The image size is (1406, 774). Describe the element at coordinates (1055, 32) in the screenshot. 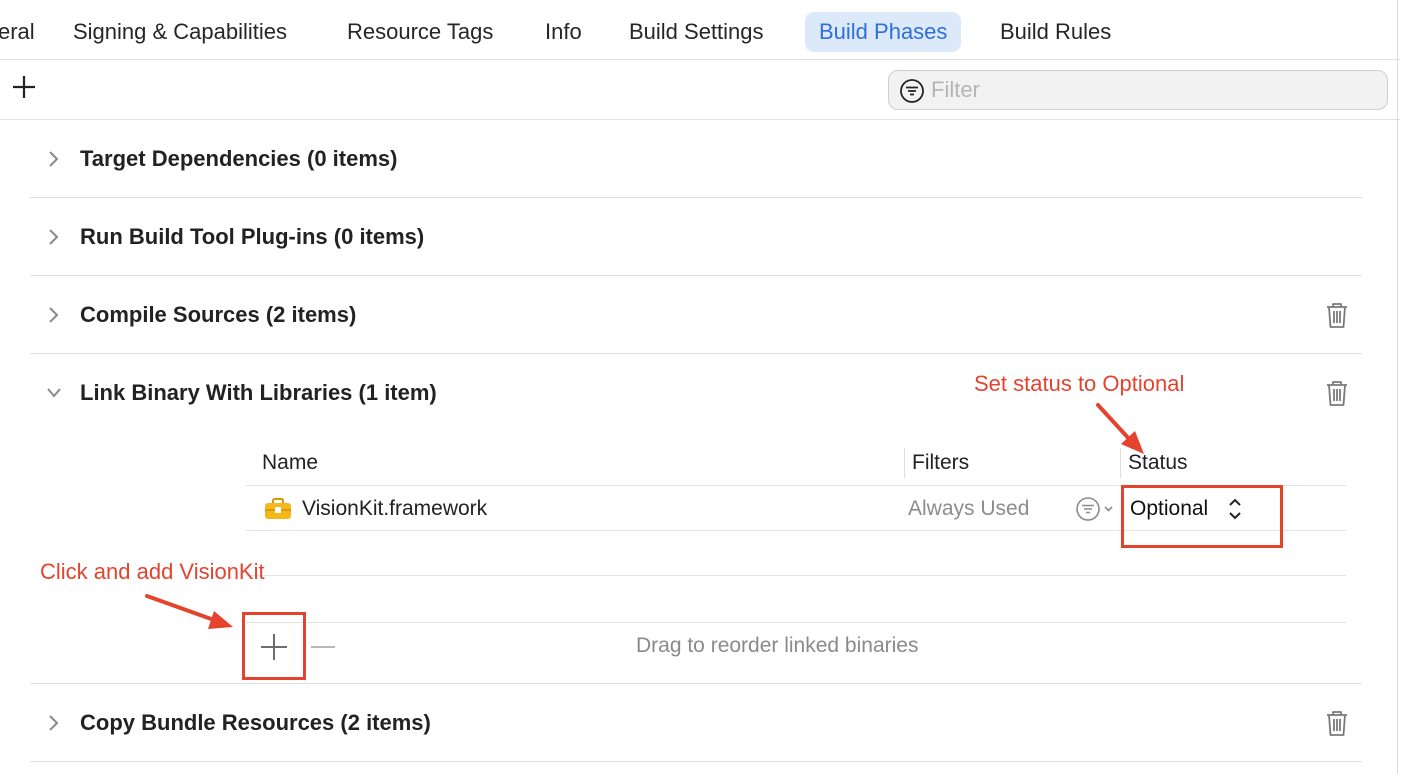

I see `tab-build-rules: Build Rules` at that location.